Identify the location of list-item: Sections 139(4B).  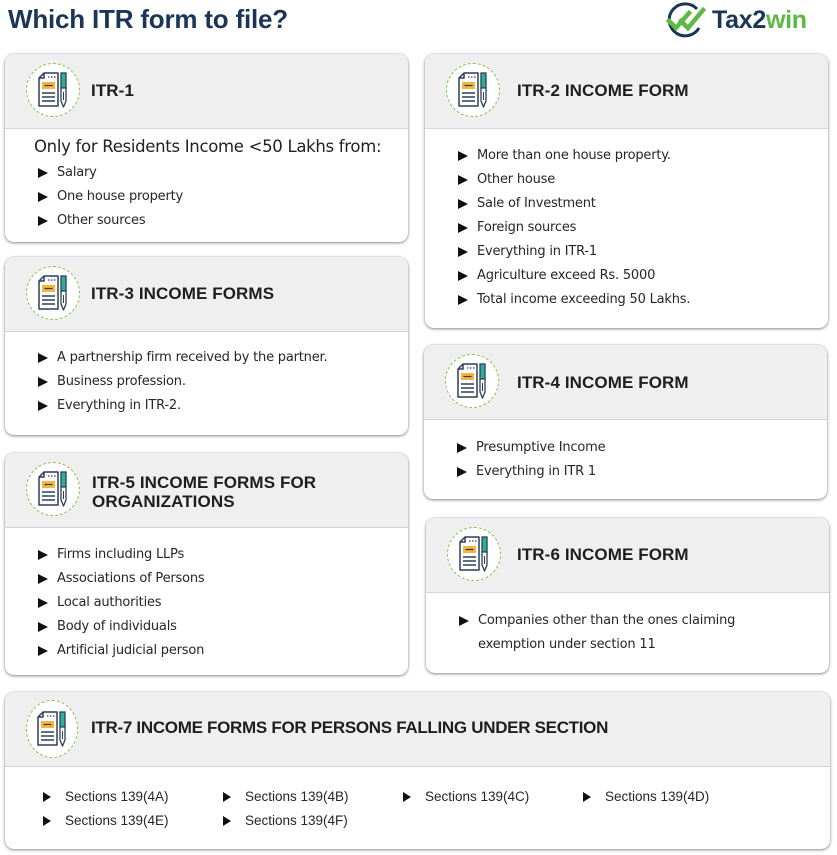
(311, 797).